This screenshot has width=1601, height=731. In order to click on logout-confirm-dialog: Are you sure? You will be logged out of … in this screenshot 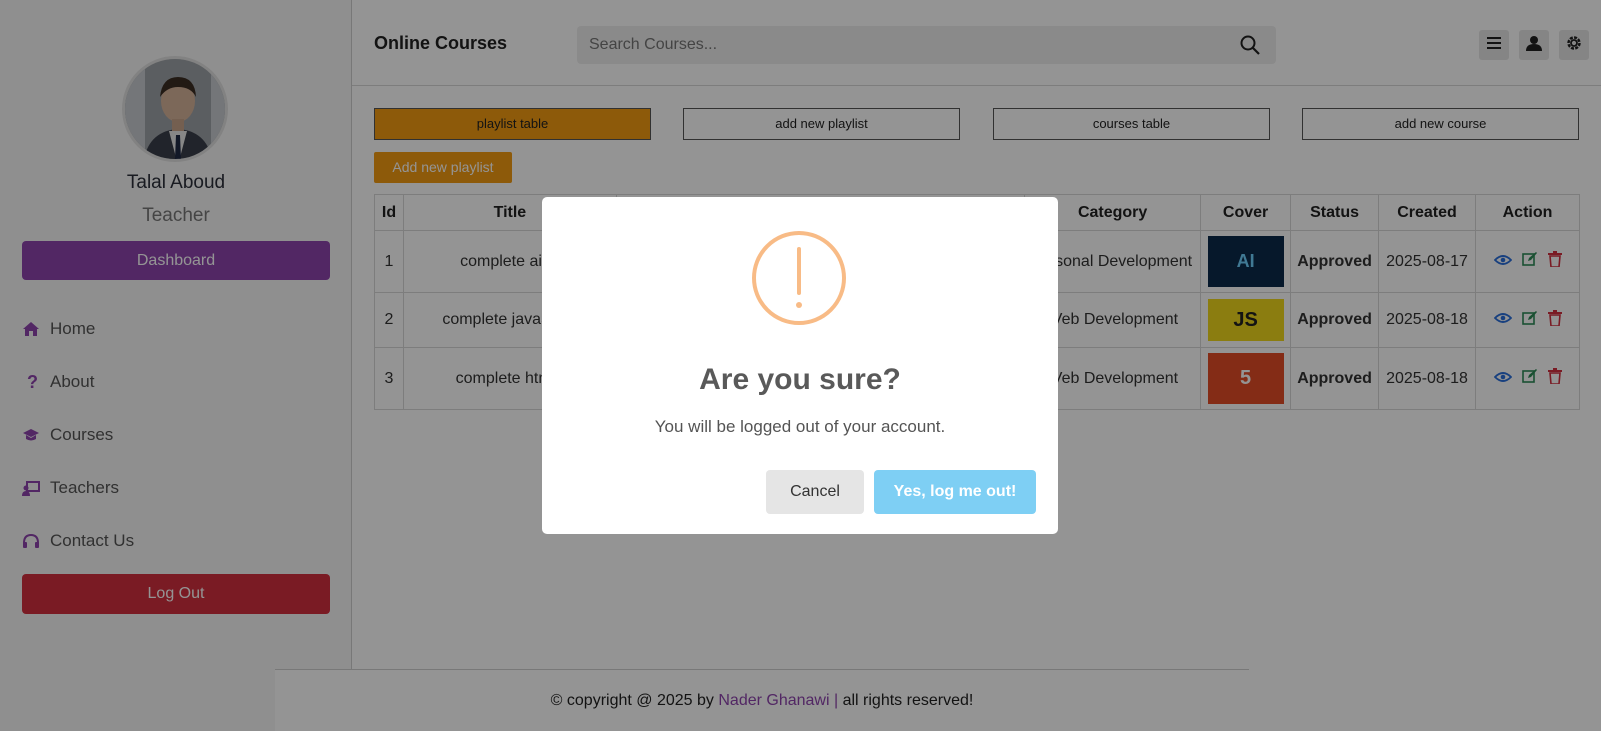, I will do `click(800, 365)`.